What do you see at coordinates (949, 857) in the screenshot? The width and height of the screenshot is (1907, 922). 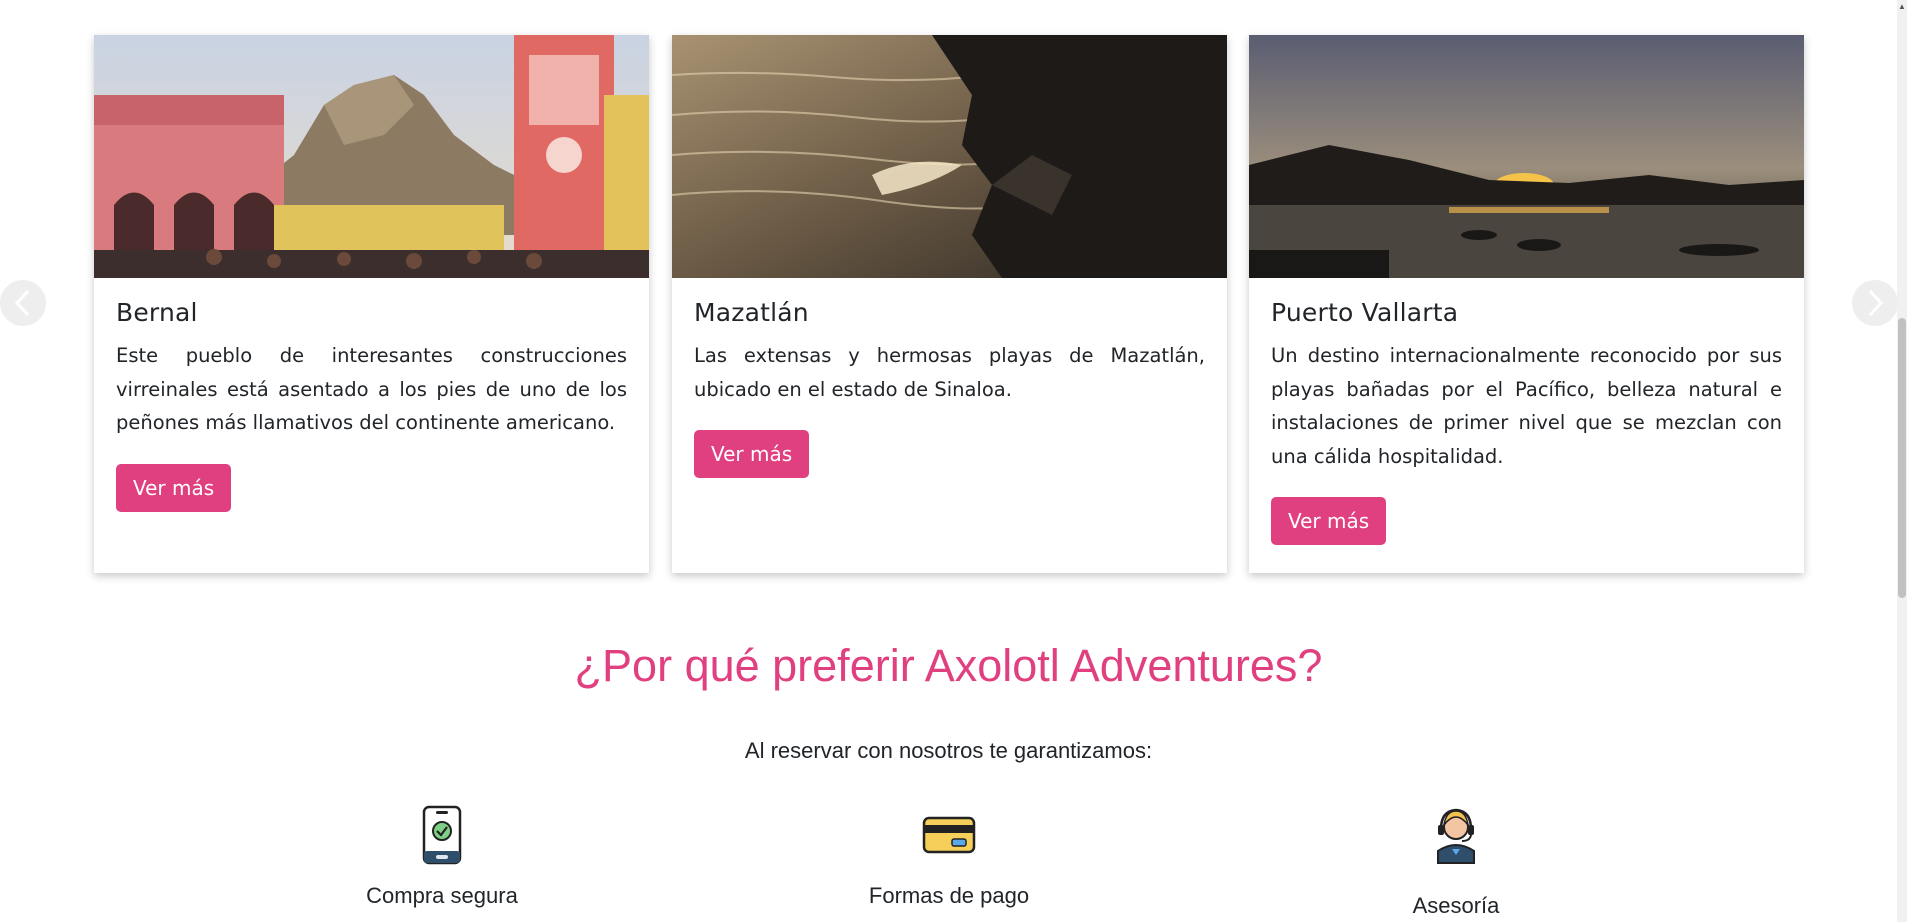 I see `feature-payment-methods: Formas de pago` at bounding box center [949, 857].